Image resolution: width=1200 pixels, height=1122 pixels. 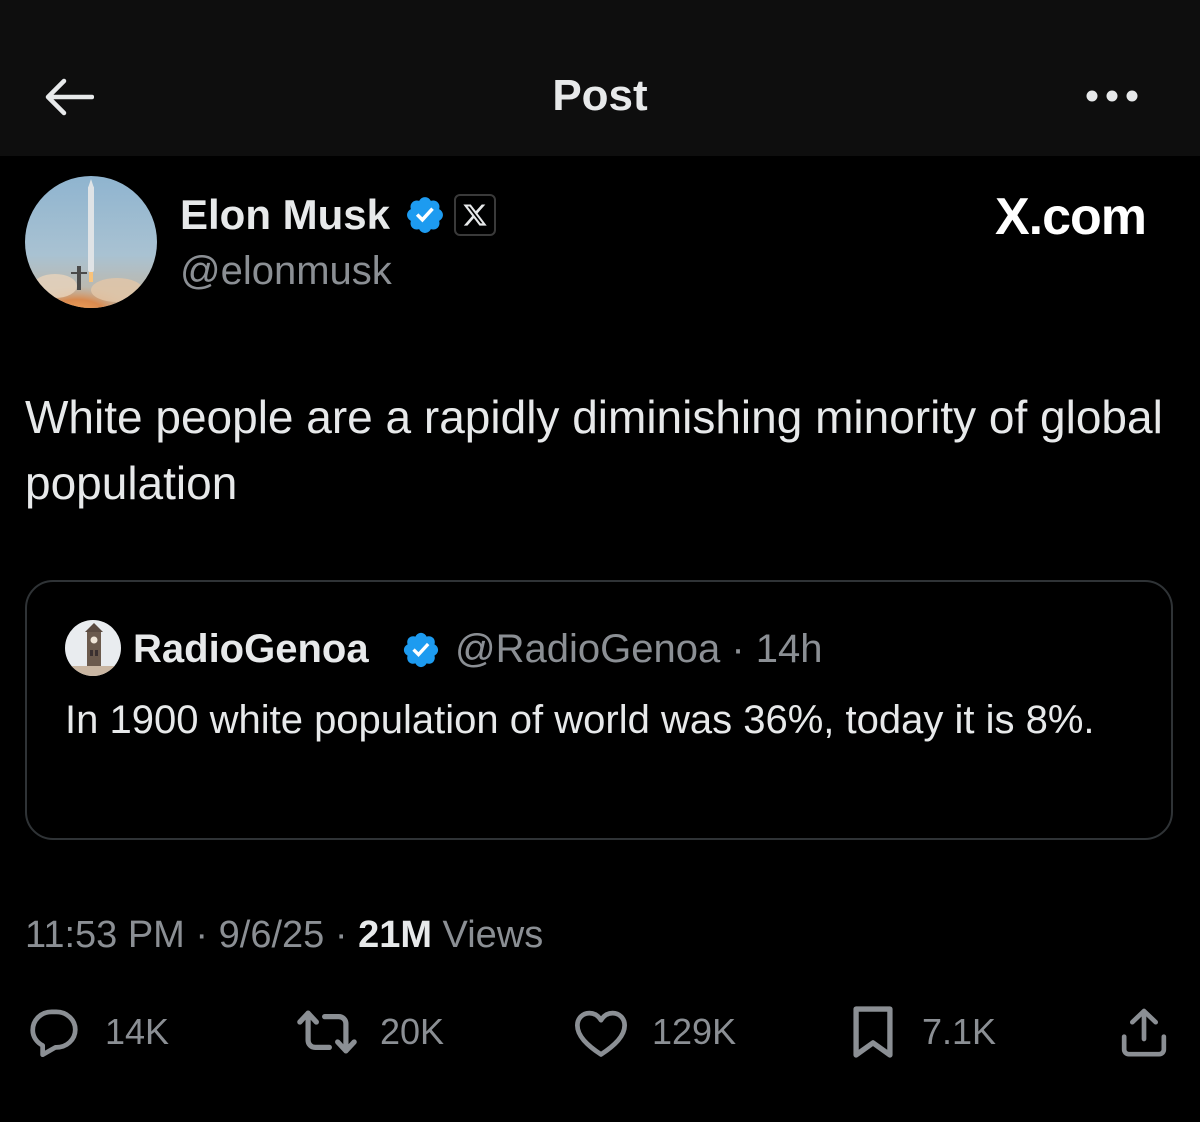 What do you see at coordinates (327, 1032) in the screenshot?
I see `repost-icon` at bounding box center [327, 1032].